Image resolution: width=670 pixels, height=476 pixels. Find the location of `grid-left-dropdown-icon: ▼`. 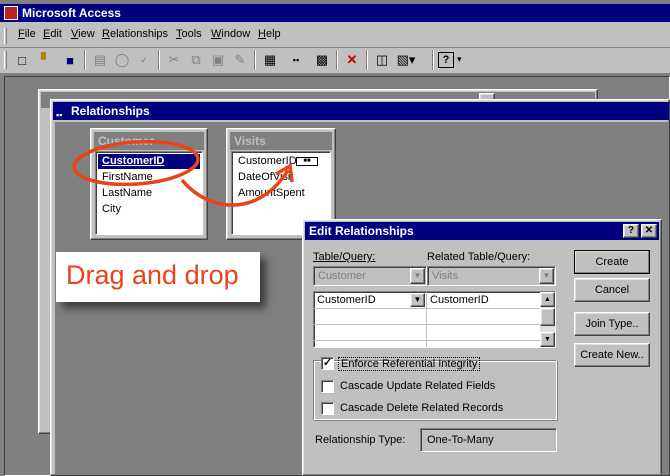

grid-left-dropdown-icon: ▼ is located at coordinates (417, 300).